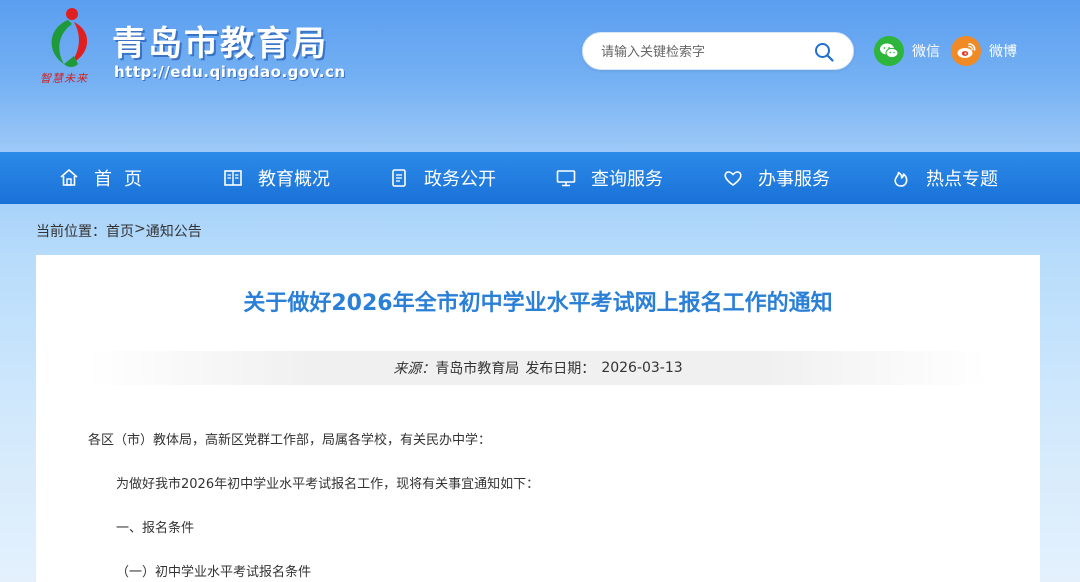 The width and height of the screenshot is (1080, 582). What do you see at coordinates (1003, 52) in the screenshot?
I see `weibo-label: 微博` at bounding box center [1003, 52].